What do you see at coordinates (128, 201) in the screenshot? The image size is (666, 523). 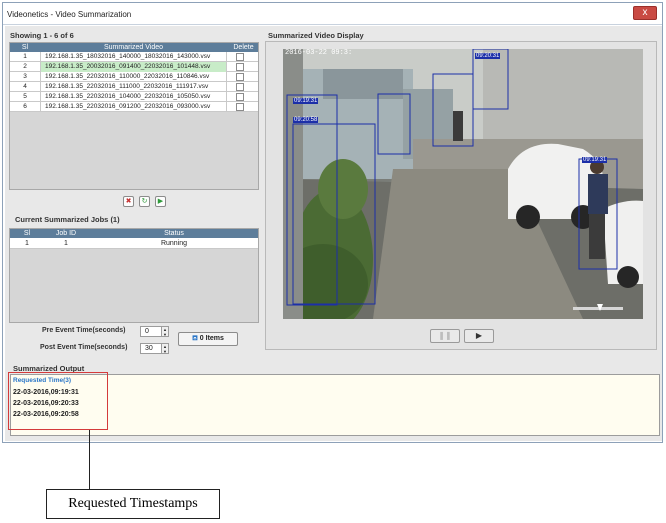 I see `delete-icon: ✖` at bounding box center [128, 201].